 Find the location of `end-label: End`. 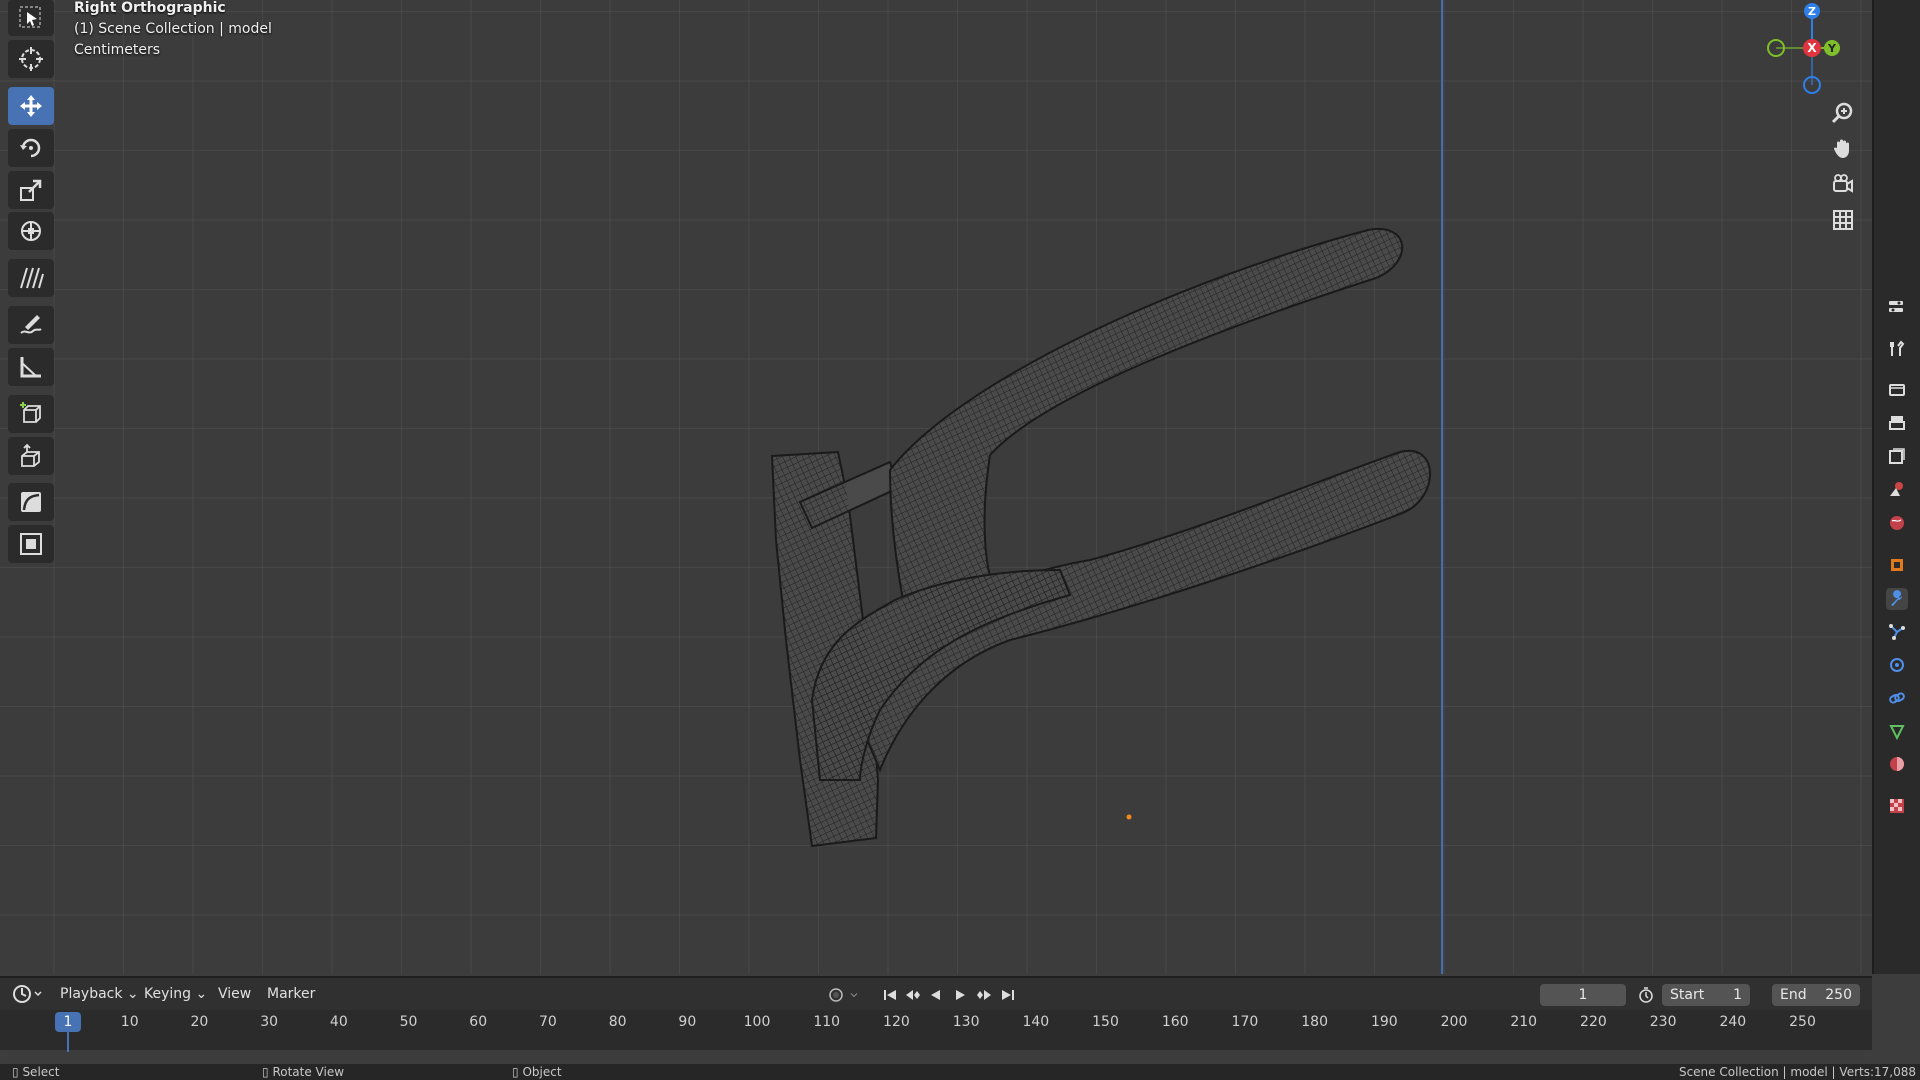

end-label: End is located at coordinates (1793, 995).